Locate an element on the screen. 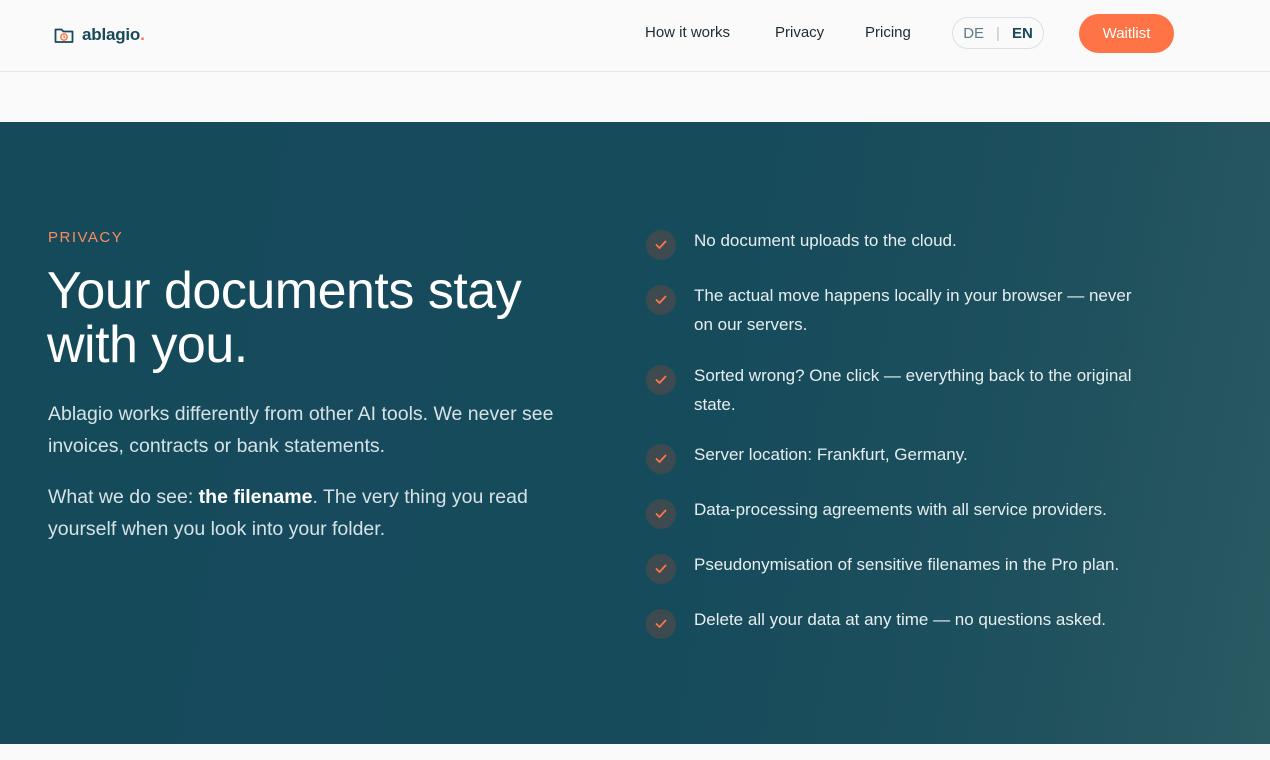 Image resolution: width=1270 pixels, height=760 pixels. waitlist-button: Waitlist is located at coordinates (1126, 33).